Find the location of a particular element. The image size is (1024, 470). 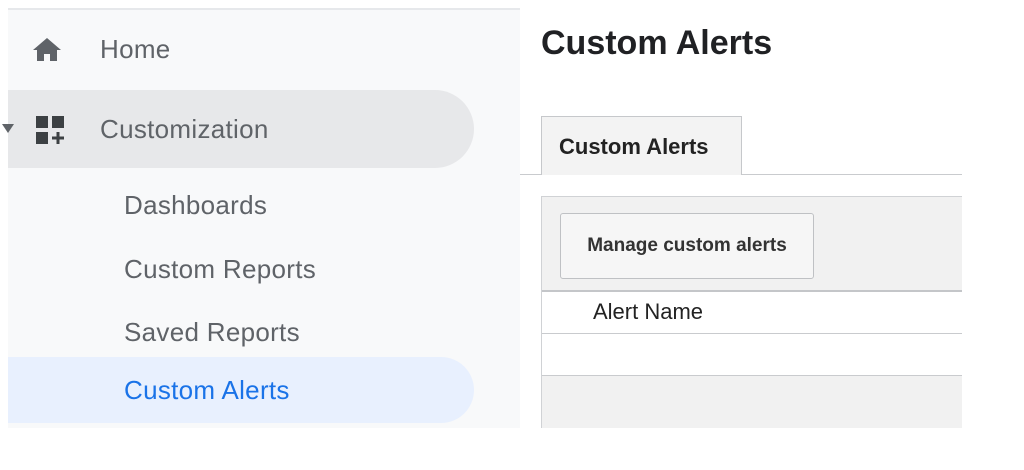

table-header: Alert Name is located at coordinates (752, 313).